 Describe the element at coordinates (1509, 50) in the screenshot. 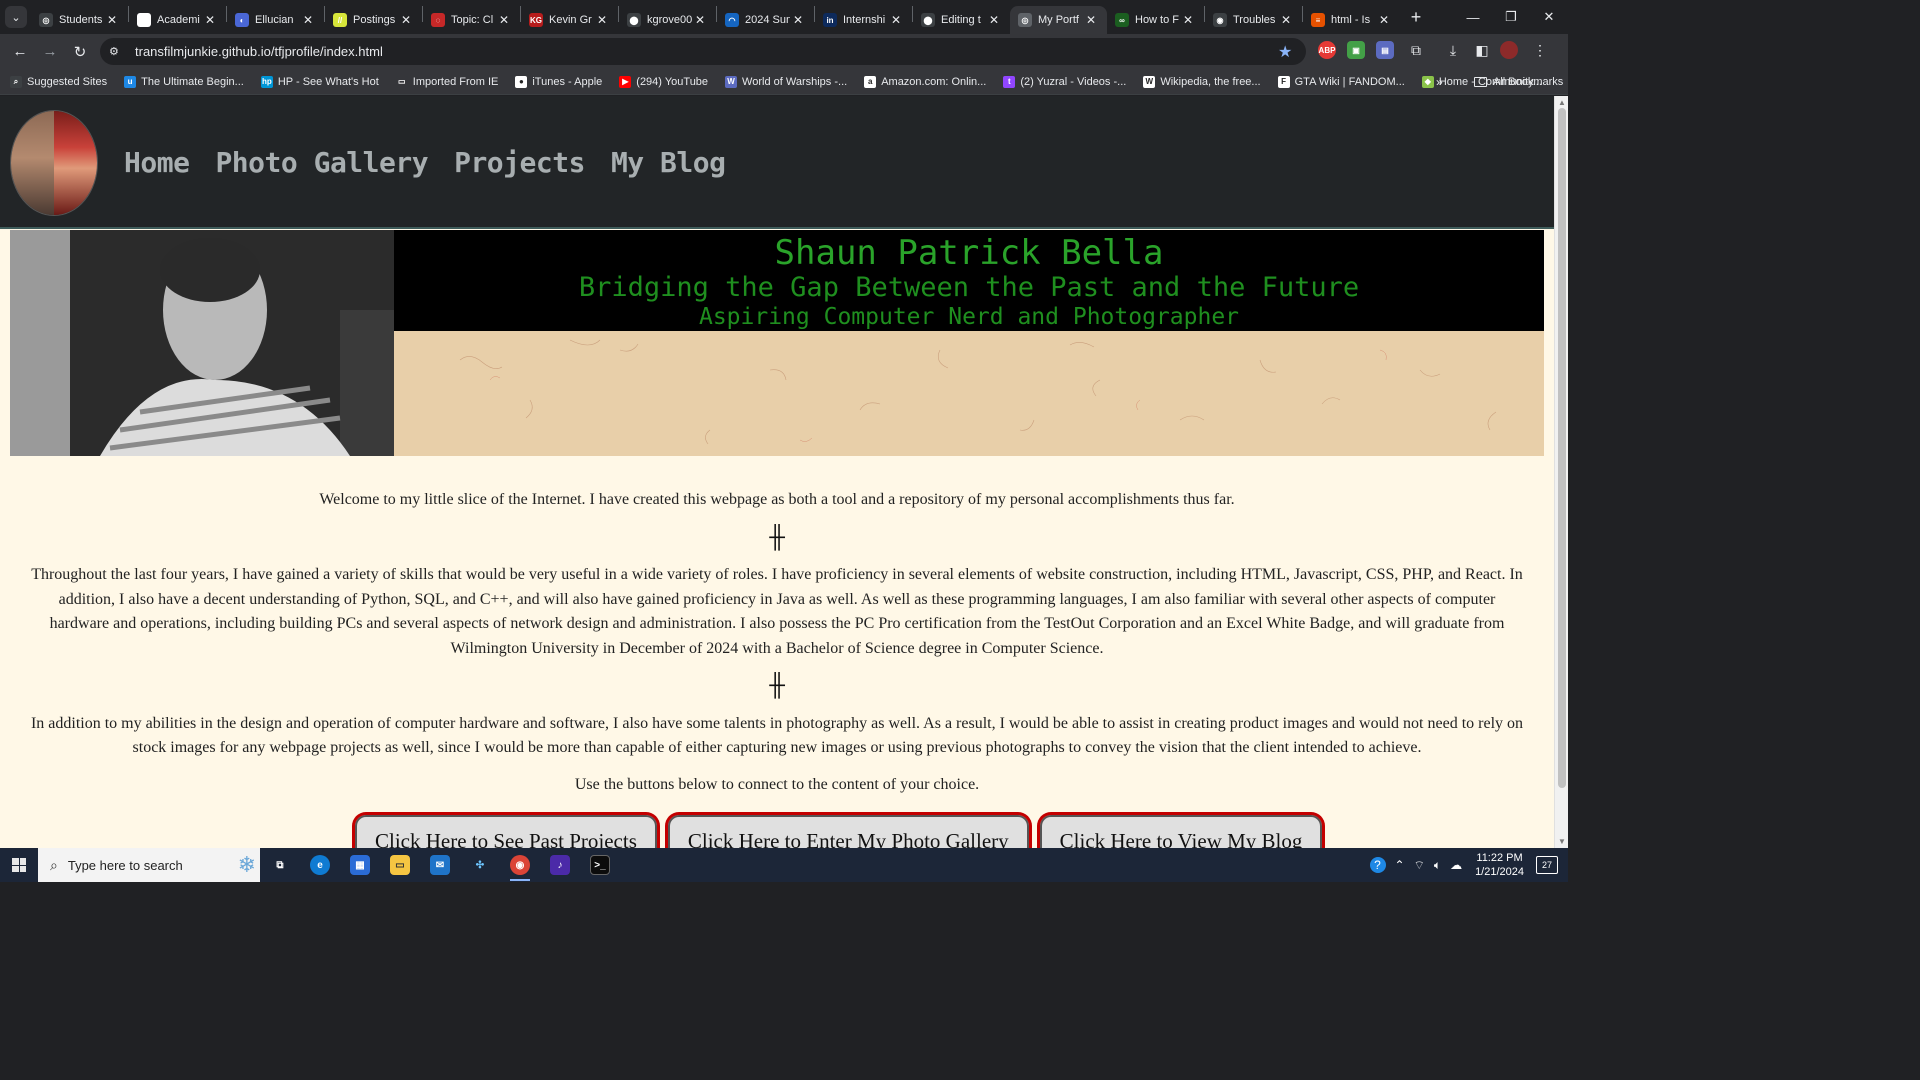

I see `profile-avatar` at that location.